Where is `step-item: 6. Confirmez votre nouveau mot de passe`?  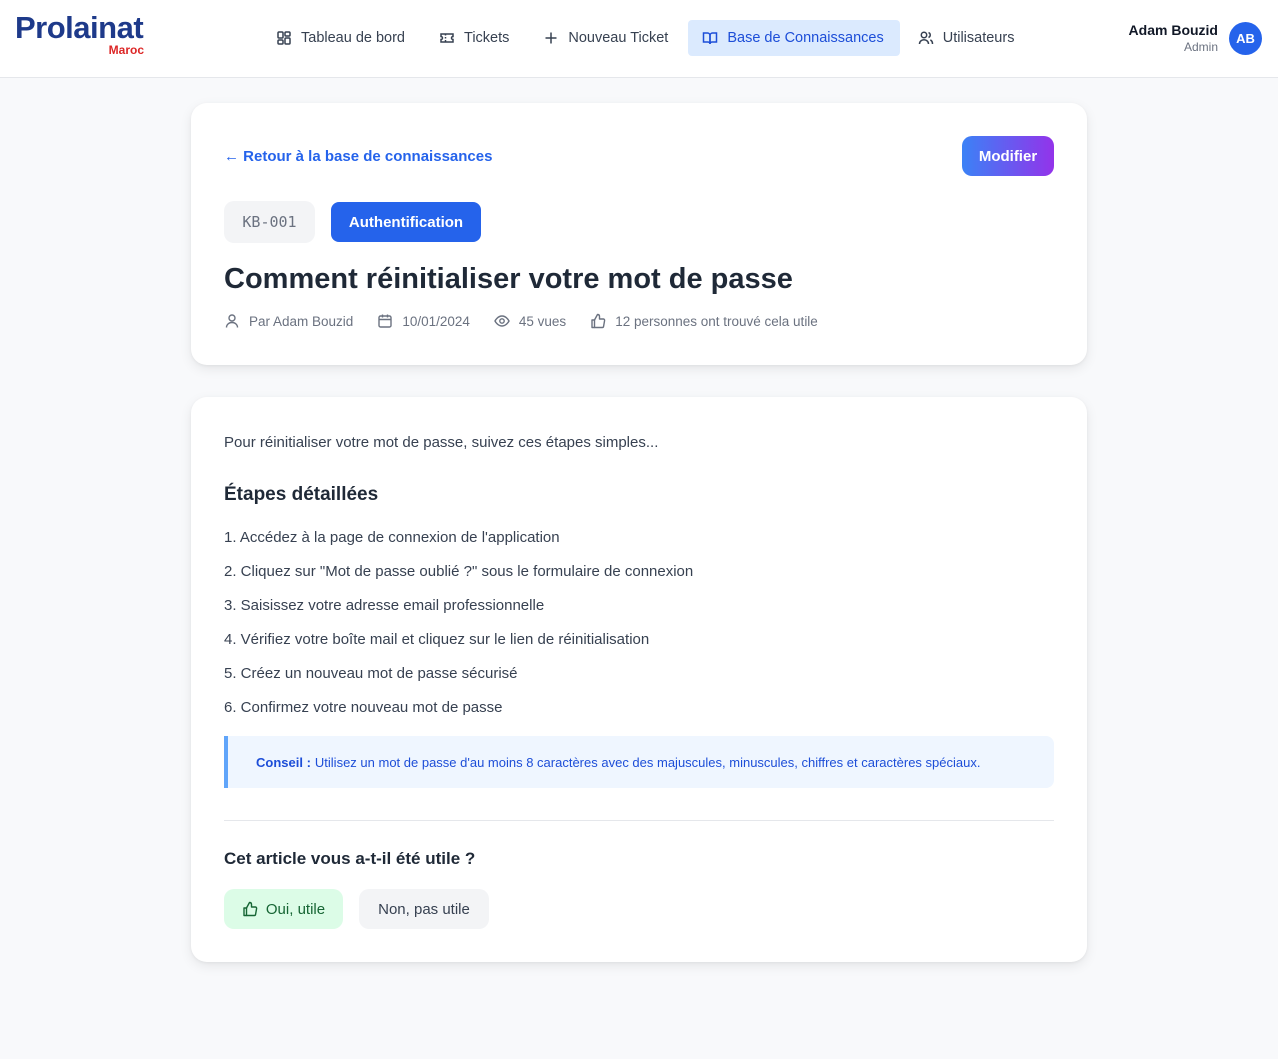
step-item: 6. Confirmez votre nouveau mot de passe is located at coordinates (363, 707).